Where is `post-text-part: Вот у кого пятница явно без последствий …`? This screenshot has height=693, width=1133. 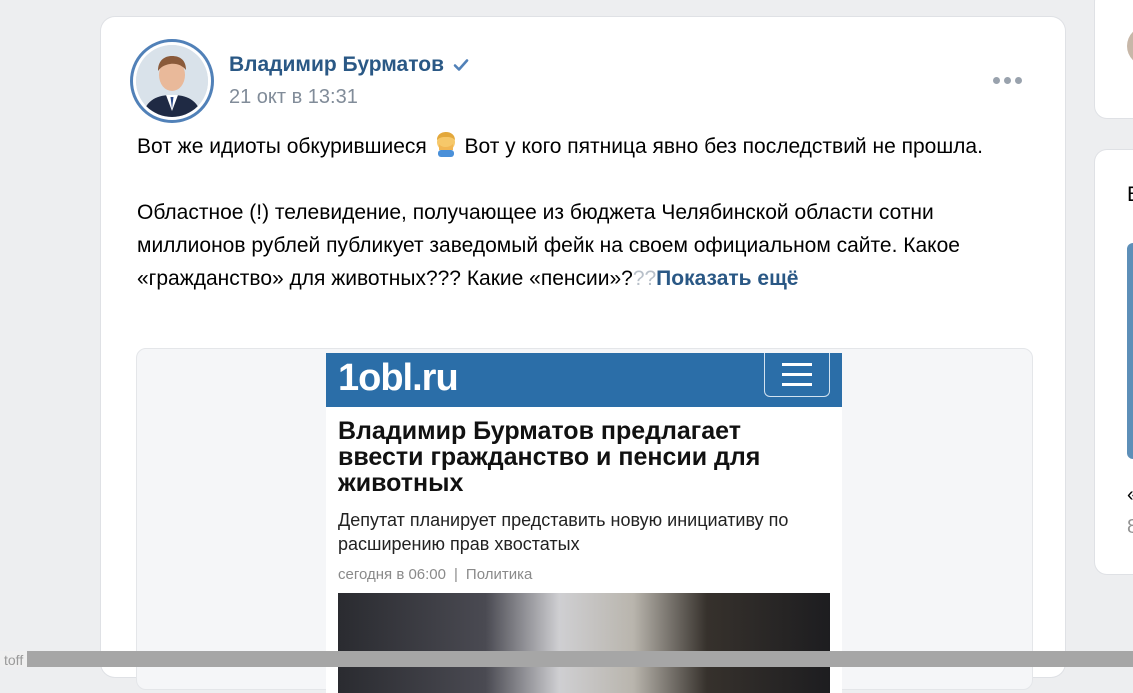 post-text-part: Вот у кого пятница явно без последствий … is located at coordinates (720, 146).